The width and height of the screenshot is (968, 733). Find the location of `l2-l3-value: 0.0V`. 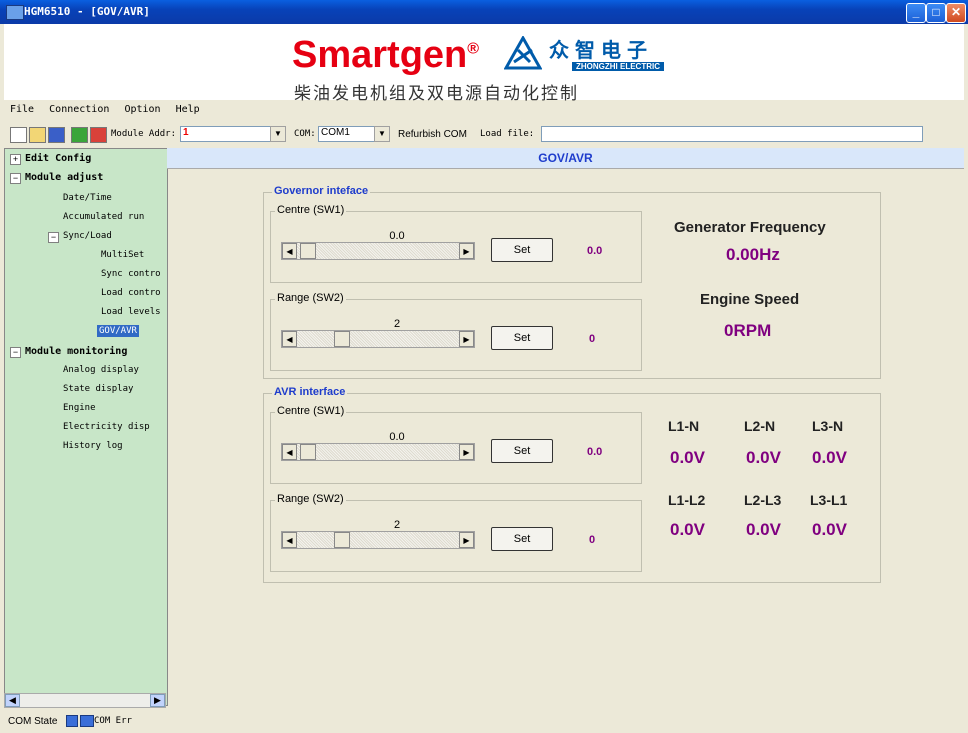

l2-l3-value: 0.0V is located at coordinates (763, 529).